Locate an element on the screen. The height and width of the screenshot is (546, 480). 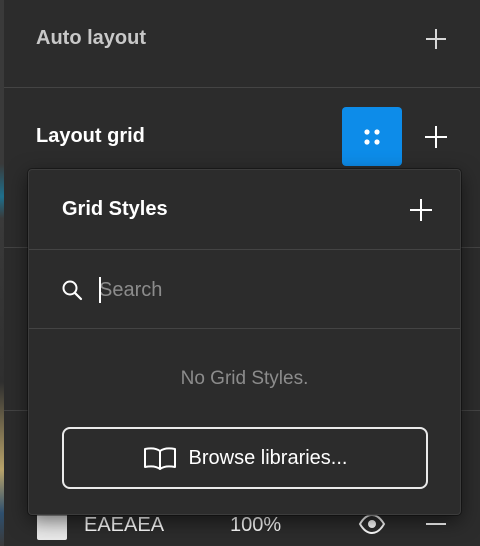
popover-divider is located at coordinates (244, 328).